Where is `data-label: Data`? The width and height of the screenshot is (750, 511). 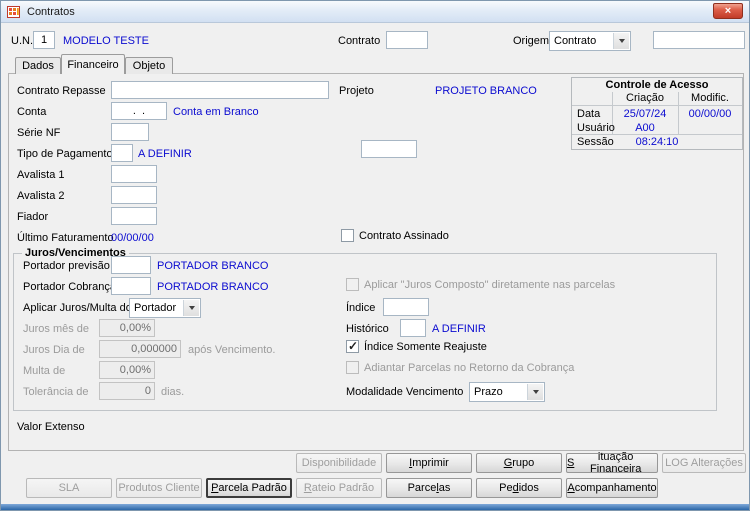
data-label: Data is located at coordinates (589, 114).